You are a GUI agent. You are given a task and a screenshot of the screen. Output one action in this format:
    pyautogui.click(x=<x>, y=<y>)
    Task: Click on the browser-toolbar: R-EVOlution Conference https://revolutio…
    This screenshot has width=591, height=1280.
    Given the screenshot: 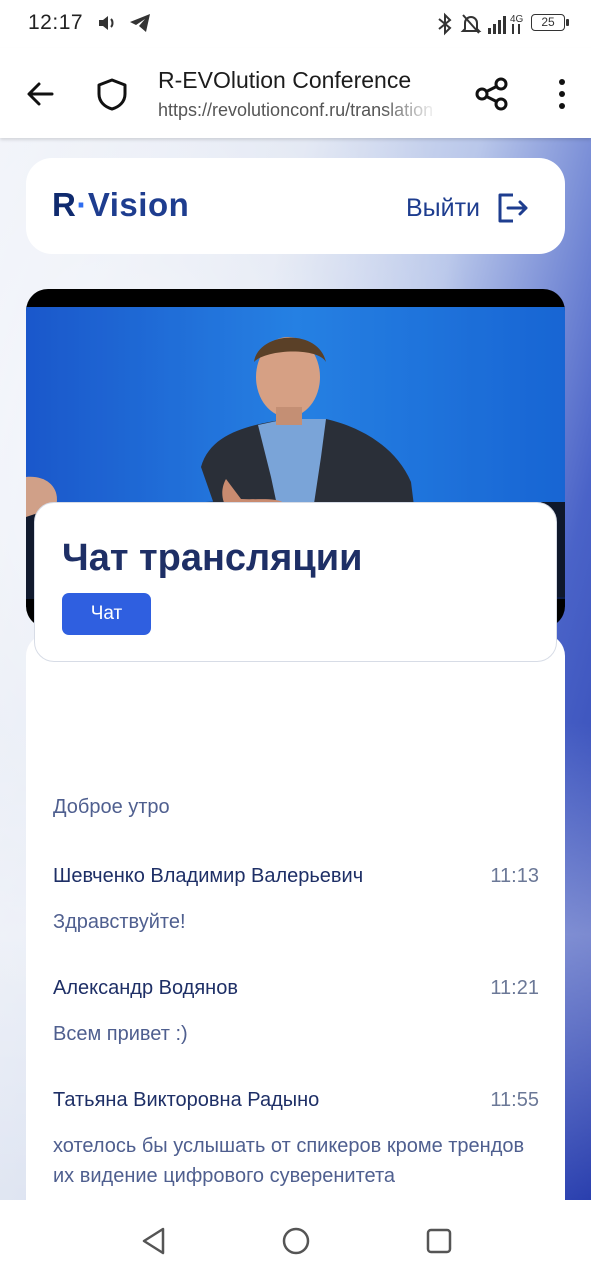 What is the action you would take?
    pyautogui.click(x=295, y=93)
    